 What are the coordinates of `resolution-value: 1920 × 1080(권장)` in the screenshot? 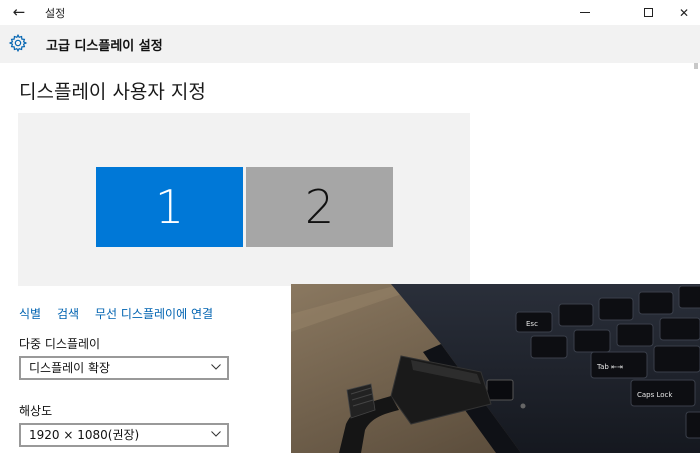 It's located at (84, 435).